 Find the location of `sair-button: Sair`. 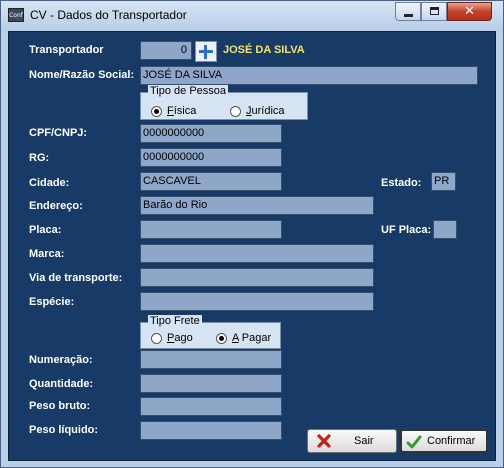

sair-button: Sair is located at coordinates (352, 441).